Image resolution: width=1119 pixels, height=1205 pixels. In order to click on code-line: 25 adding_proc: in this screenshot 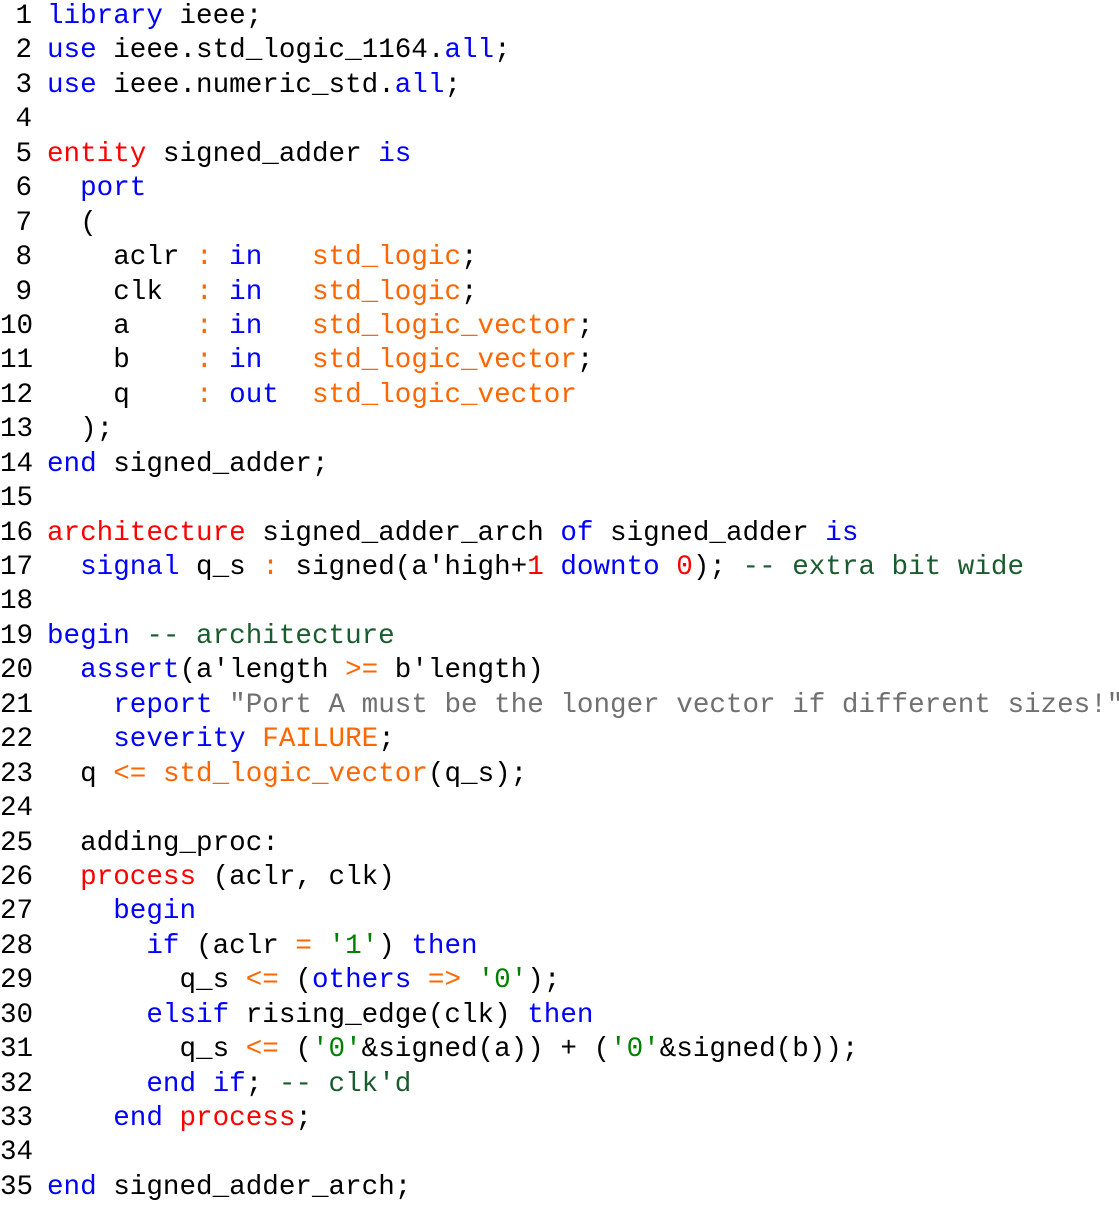, I will do `click(559, 844)`.